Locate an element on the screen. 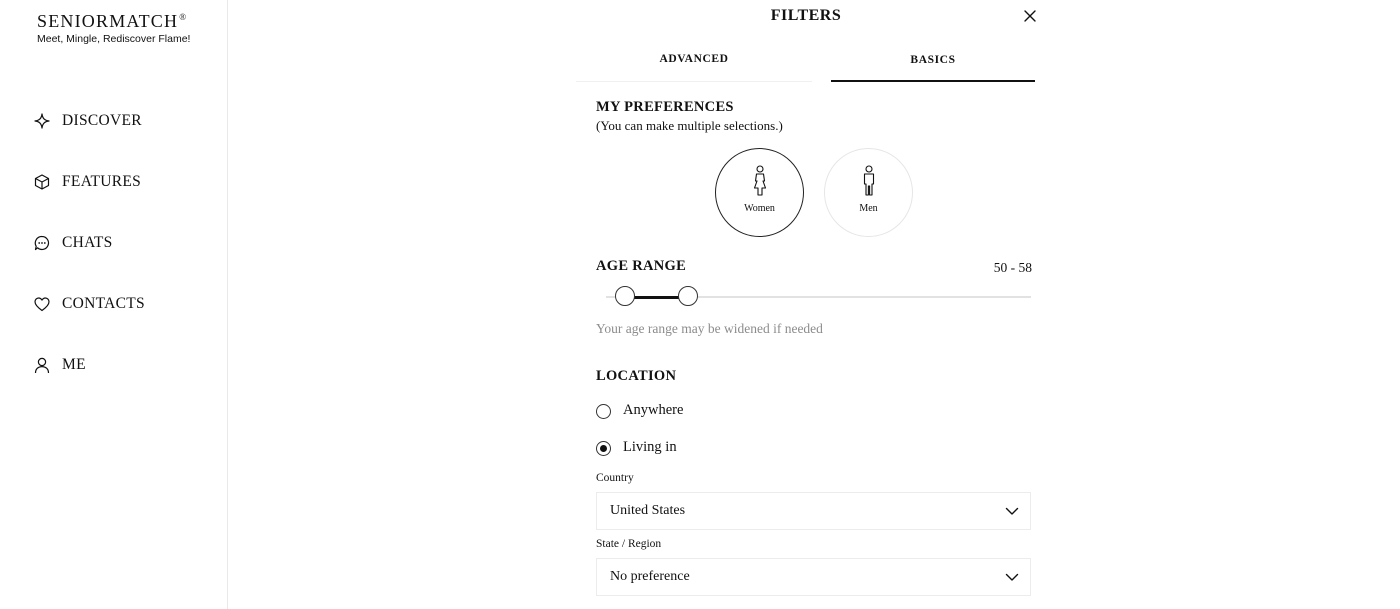  age-range-title: AGE RANGE is located at coordinates (641, 266).